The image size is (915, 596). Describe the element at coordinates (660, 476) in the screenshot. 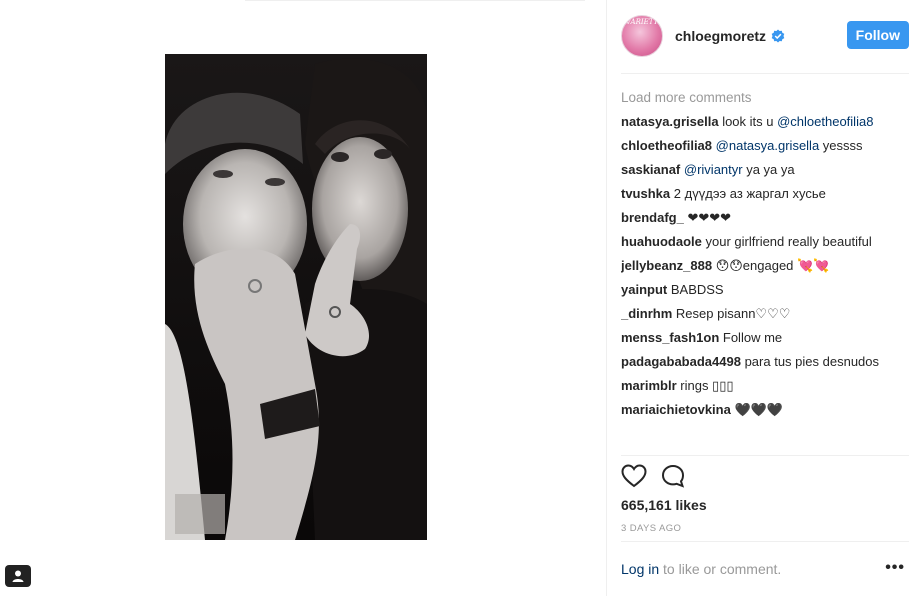

I see `action-bar` at that location.